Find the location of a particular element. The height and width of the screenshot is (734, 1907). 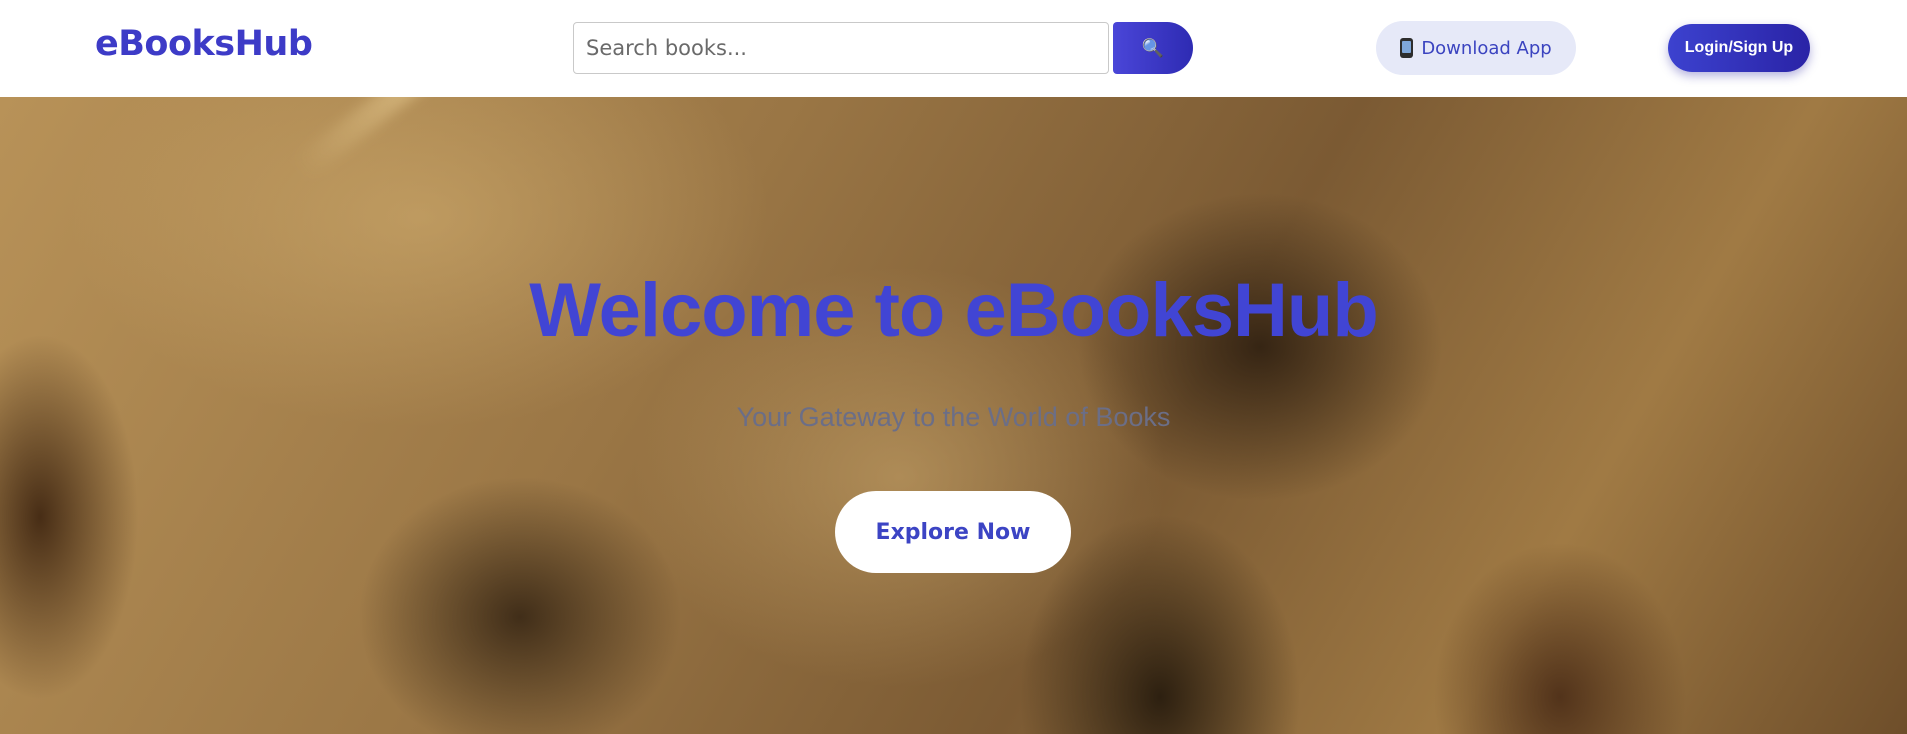

search-button: 🔍 is located at coordinates (1153, 48).